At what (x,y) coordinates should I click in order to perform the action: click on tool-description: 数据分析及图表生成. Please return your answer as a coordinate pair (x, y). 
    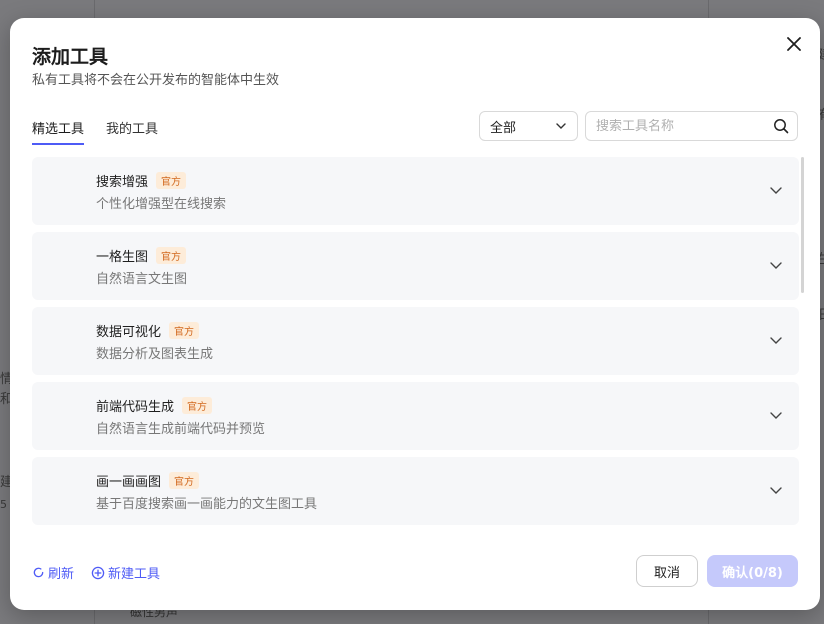
    Looking at the image, I should click on (155, 354).